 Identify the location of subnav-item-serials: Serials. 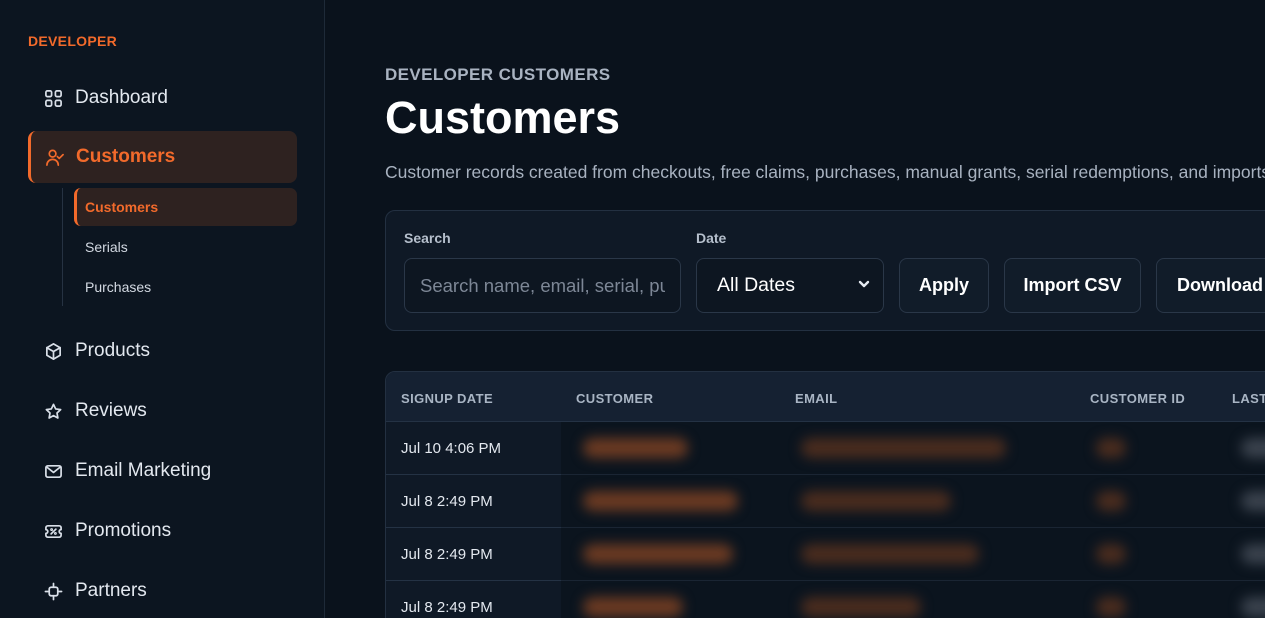
(185, 247).